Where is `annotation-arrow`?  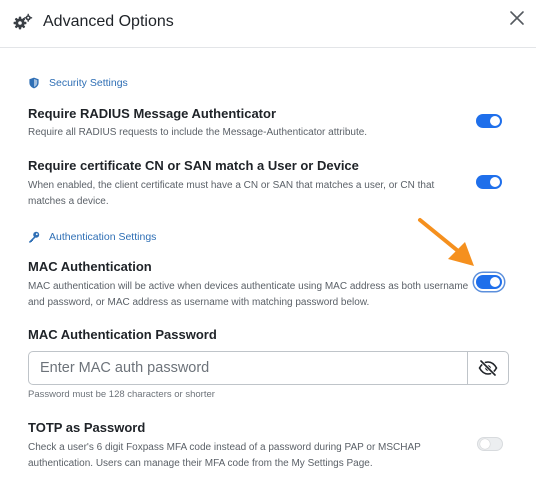
annotation-arrow is located at coordinates (446, 242).